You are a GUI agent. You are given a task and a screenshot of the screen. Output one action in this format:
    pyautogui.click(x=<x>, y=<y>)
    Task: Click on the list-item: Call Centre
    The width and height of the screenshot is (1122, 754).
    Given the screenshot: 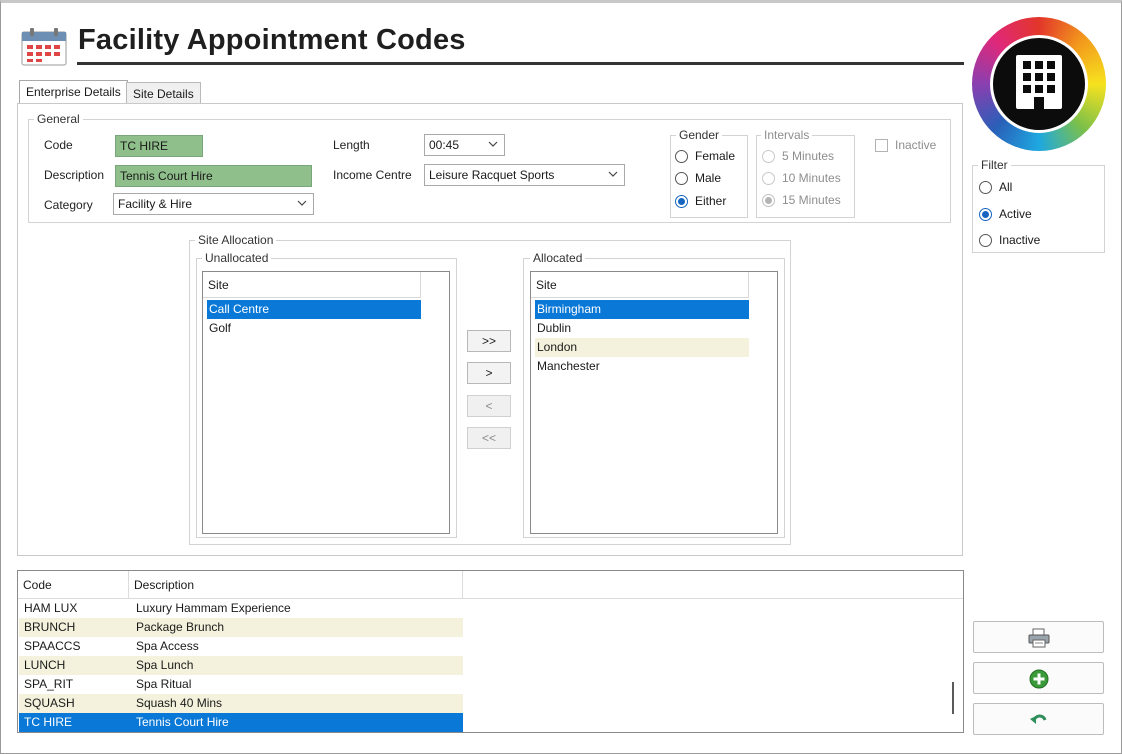 What is the action you would take?
    pyautogui.click(x=314, y=309)
    